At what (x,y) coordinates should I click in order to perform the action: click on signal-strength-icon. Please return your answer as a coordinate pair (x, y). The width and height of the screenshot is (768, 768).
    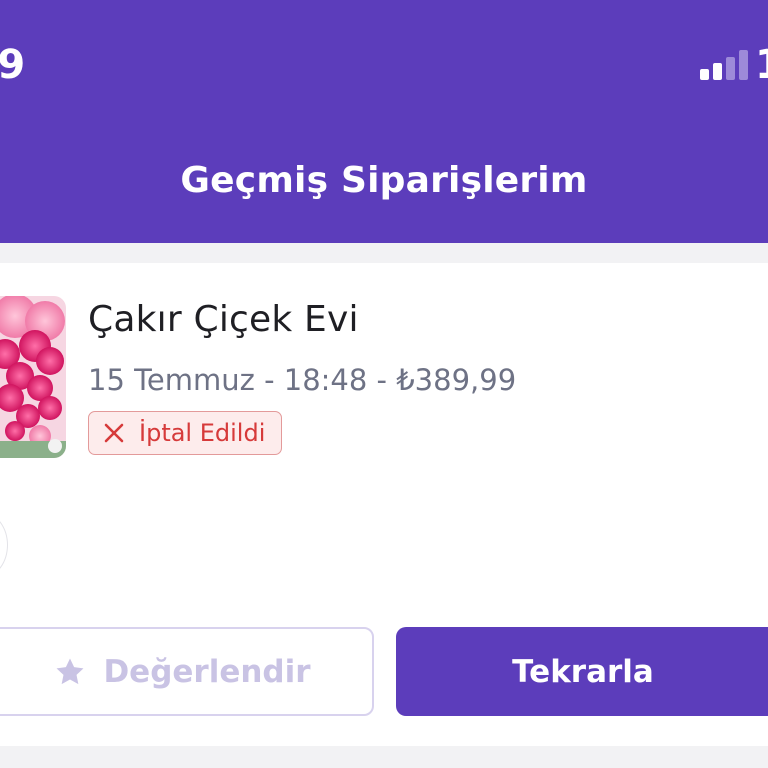
    Looking at the image, I should click on (726, 65).